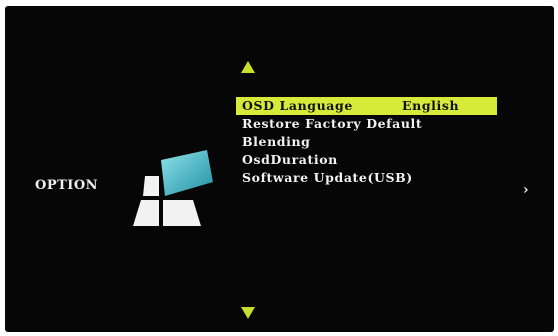  What do you see at coordinates (526, 190) in the screenshot?
I see `chevron-right-icon: ›` at bounding box center [526, 190].